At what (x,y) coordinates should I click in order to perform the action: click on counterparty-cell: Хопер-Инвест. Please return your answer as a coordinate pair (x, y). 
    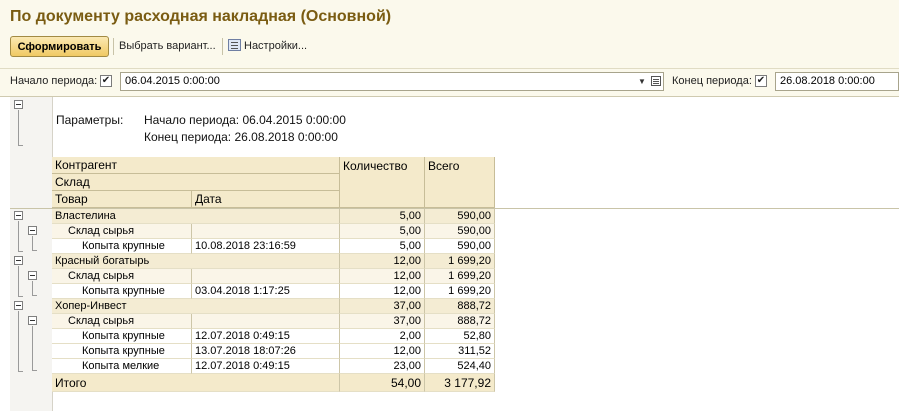
    Looking at the image, I should click on (196, 306).